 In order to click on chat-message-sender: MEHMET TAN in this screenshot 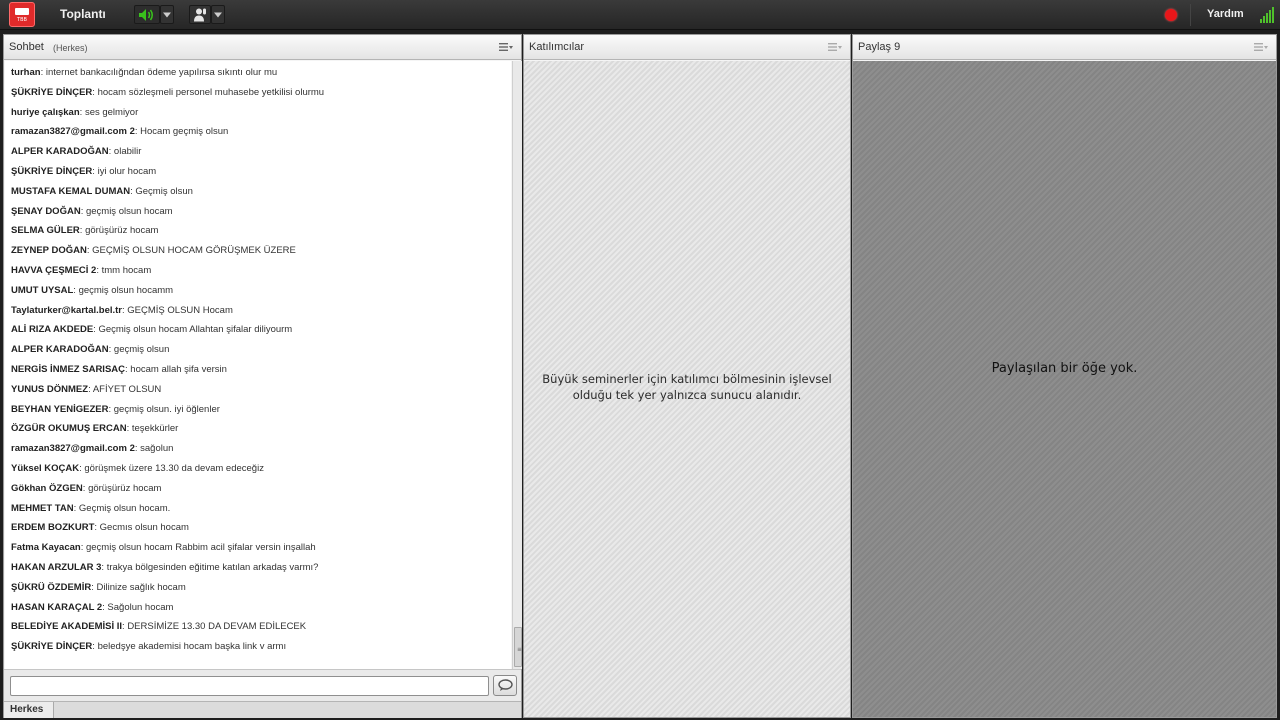, I will do `click(42, 508)`.